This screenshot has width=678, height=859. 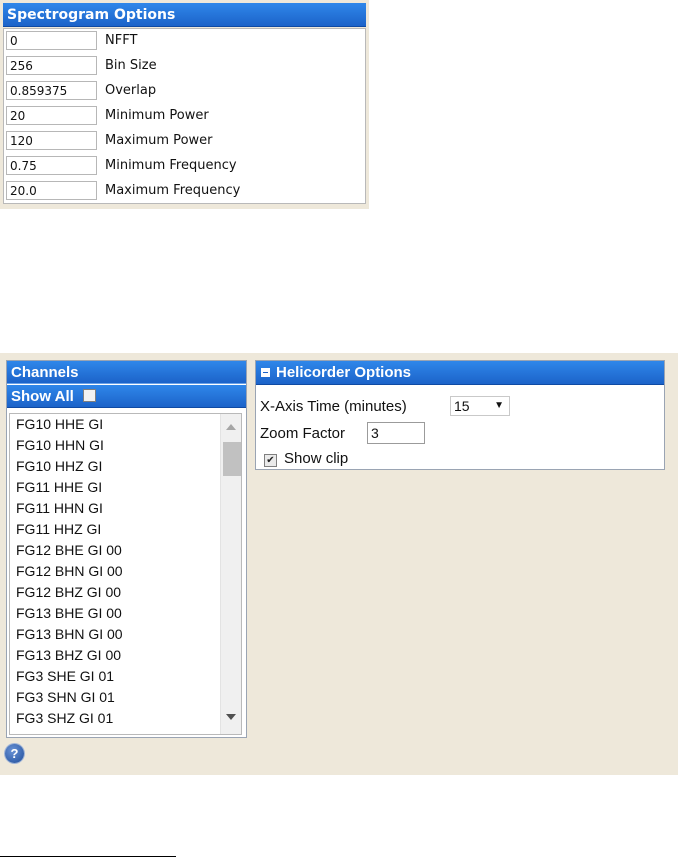 What do you see at coordinates (60, 445) in the screenshot?
I see `list-item: FG10 HHN GI` at bounding box center [60, 445].